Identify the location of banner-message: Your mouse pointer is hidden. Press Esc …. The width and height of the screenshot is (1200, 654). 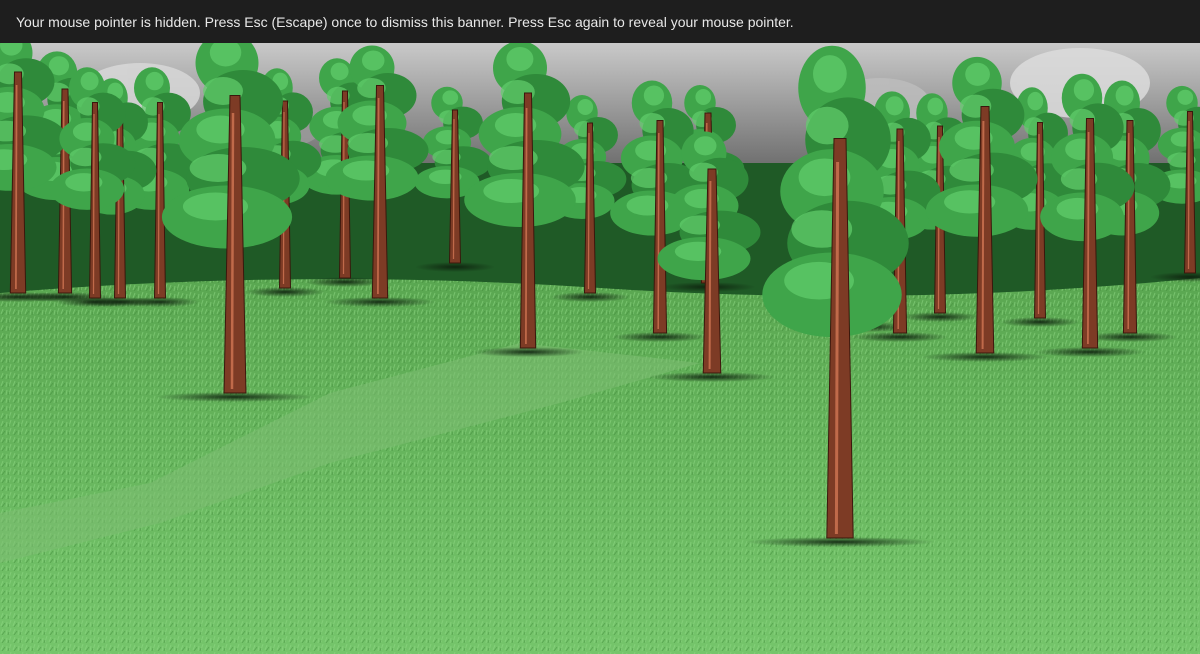
(405, 21).